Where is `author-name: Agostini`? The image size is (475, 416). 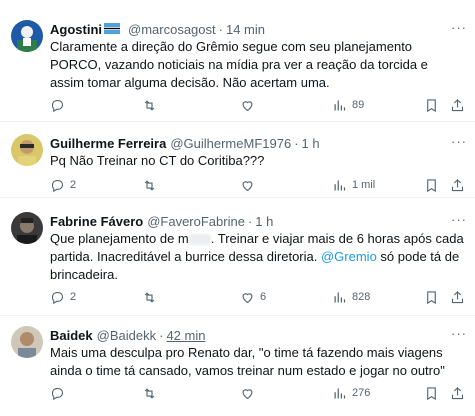
author-name: Agostini is located at coordinates (76, 29).